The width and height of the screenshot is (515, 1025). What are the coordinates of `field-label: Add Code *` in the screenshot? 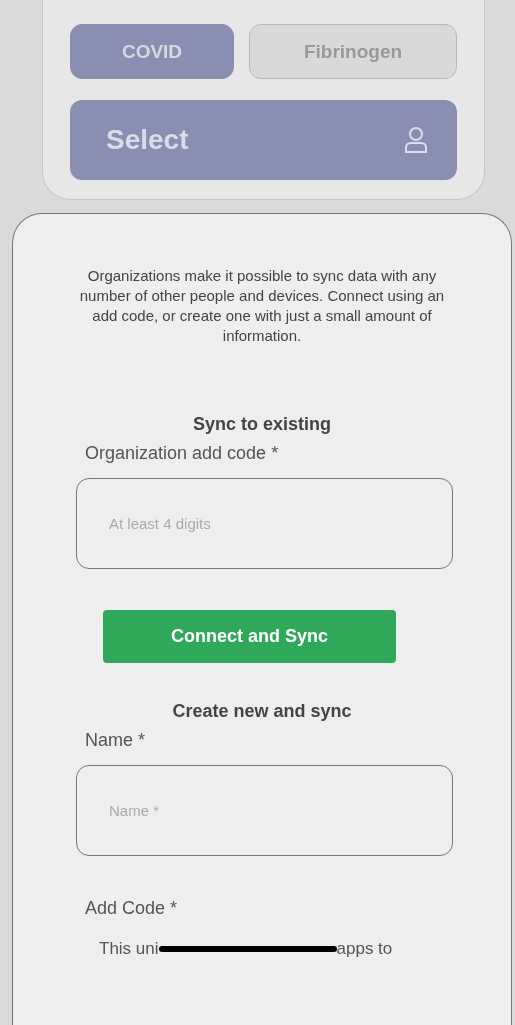 It's located at (132, 908).